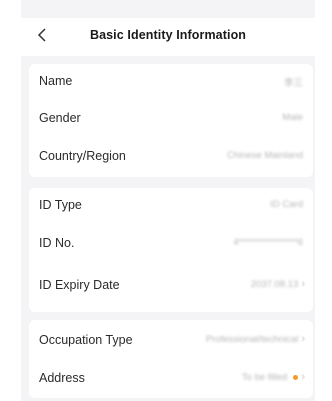 The width and height of the screenshot is (332, 401). What do you see at coordinates (286, 204) in the screenshot?
I see `id-type-value: ID Card` at bounding box center [286, 204].